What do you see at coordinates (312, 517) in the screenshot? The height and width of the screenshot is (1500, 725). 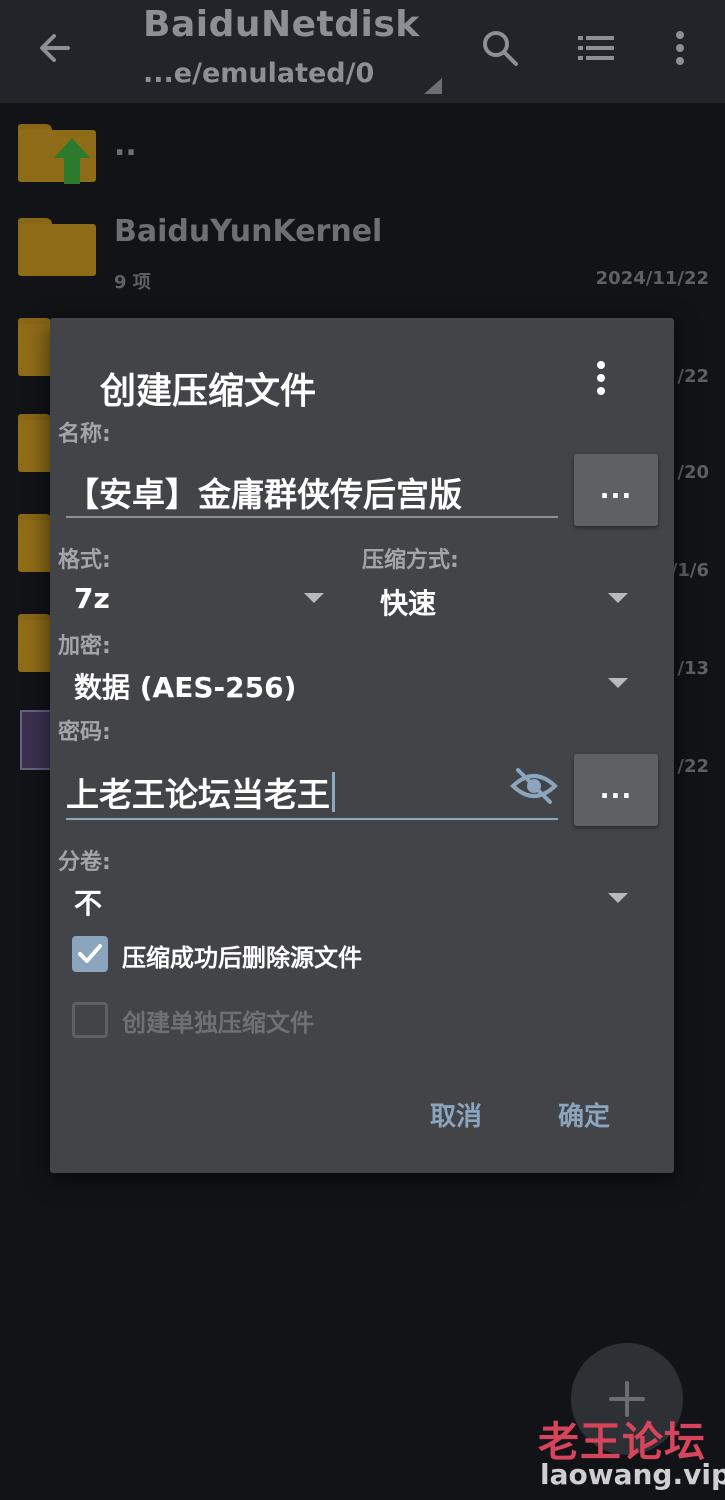 I see `name-underline` at bounding box center [312, 517].